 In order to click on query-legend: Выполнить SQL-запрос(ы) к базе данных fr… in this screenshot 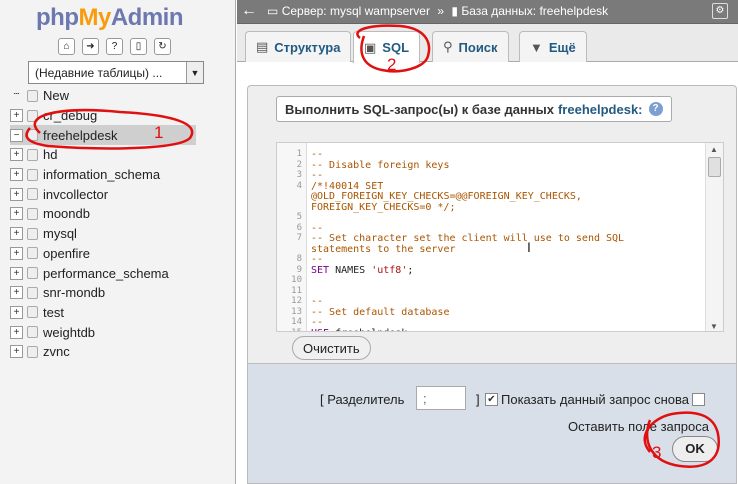, I will do `click(474, 109)`.